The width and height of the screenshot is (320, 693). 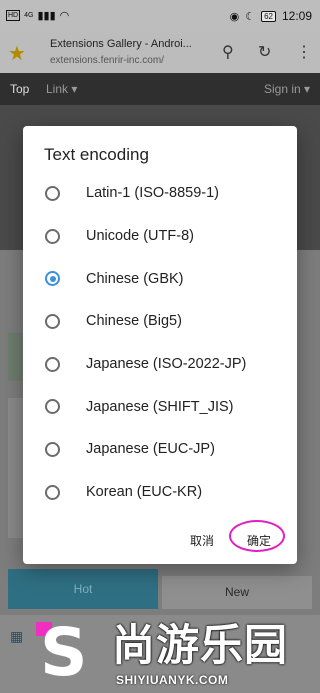 What do you see at coordinates (259, 540) in the screenshot?
I see `ok-button: 确定` at bounding box center [259, 540].